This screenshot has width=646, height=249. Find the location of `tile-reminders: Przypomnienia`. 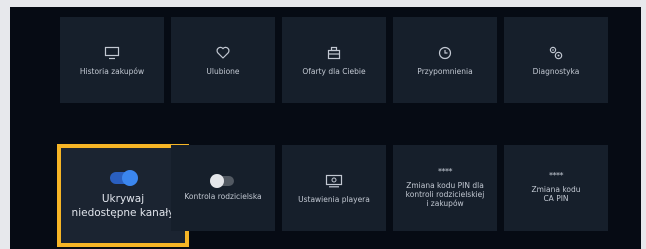

tile-reminders: Przypomnienia is located at coordinates (445, 60).